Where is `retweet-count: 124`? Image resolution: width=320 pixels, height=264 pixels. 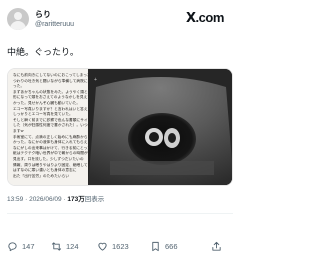 retweet-count: 124 is located at coordinates (72, 246).